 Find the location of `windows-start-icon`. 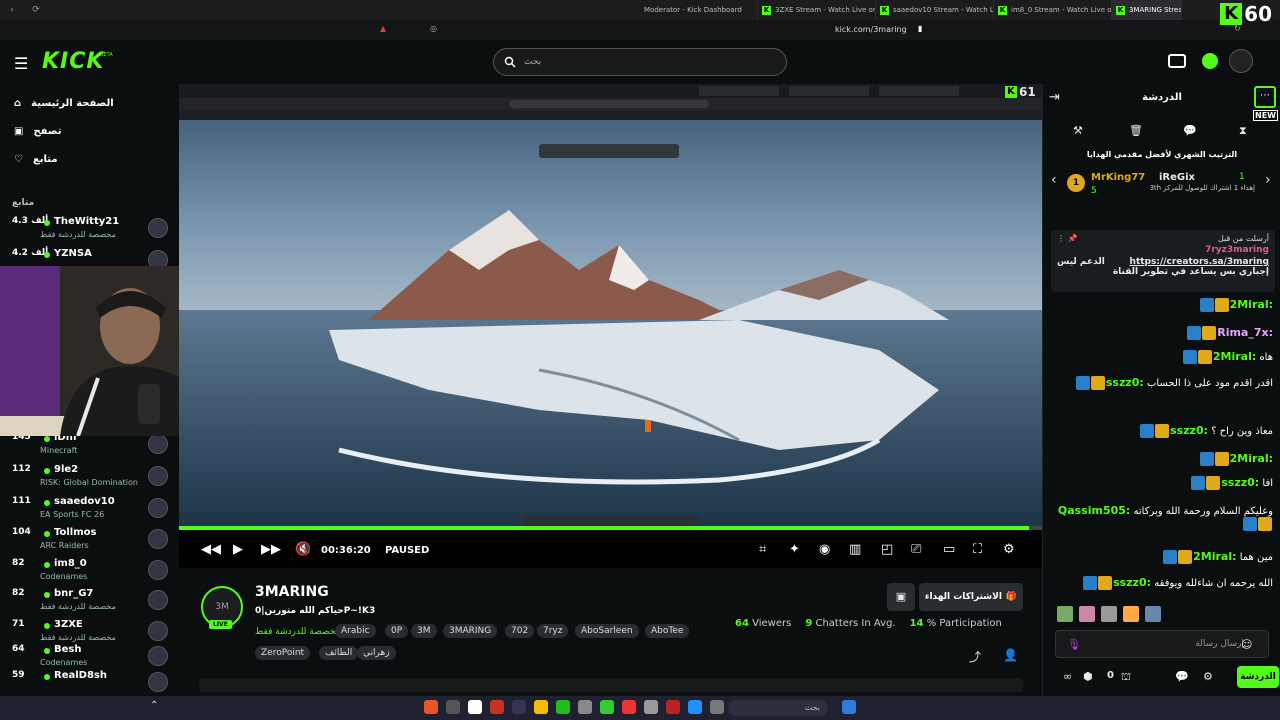

windows-start-icon is located at coordinates (849, 707).